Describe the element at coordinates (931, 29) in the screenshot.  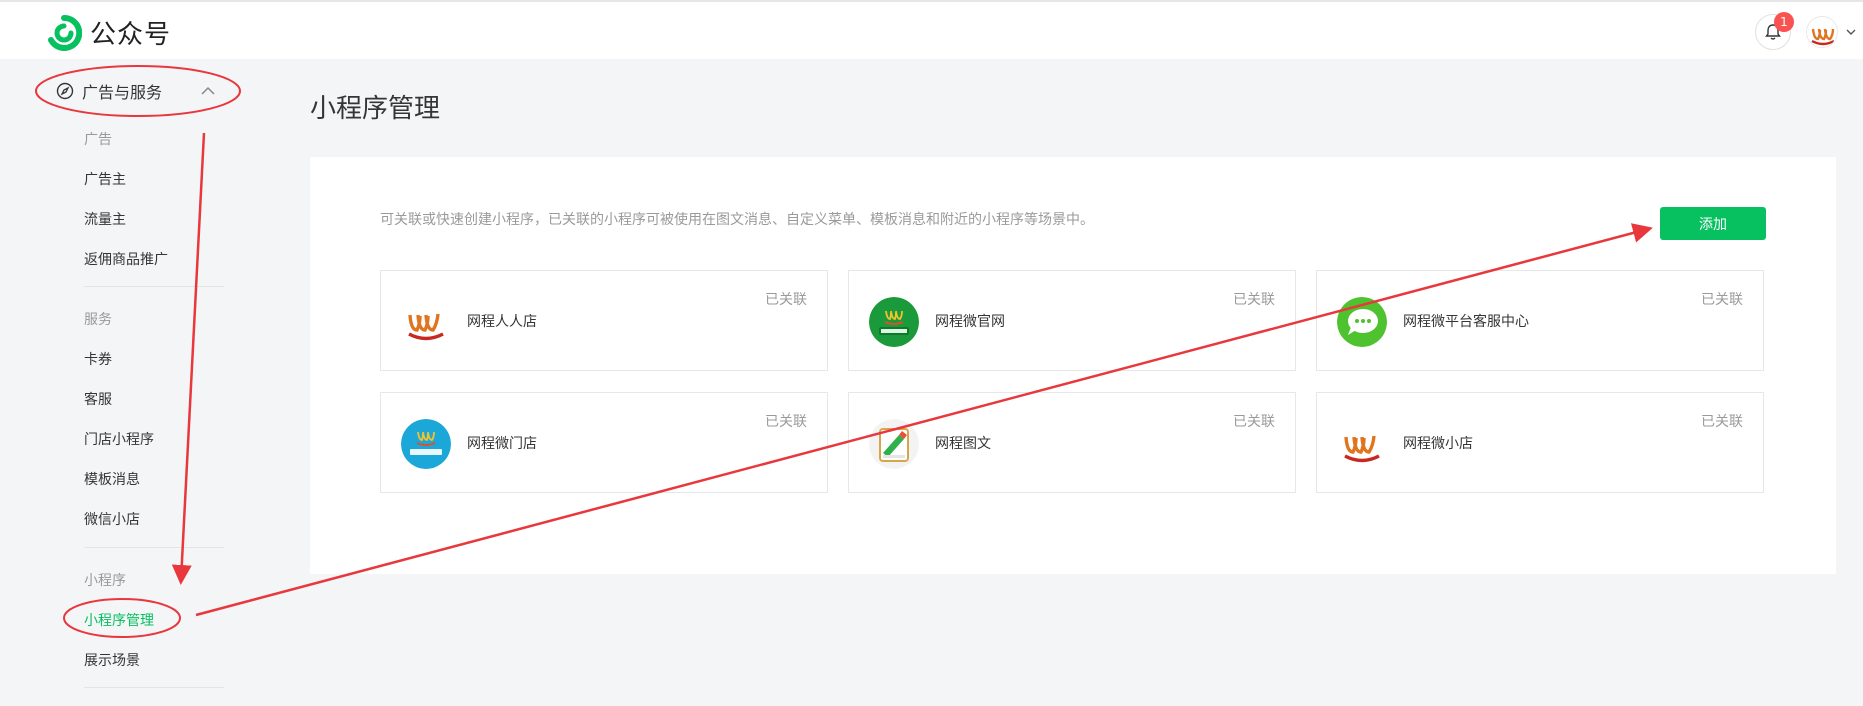
I see `top-bar: 公众号 1` at that location.